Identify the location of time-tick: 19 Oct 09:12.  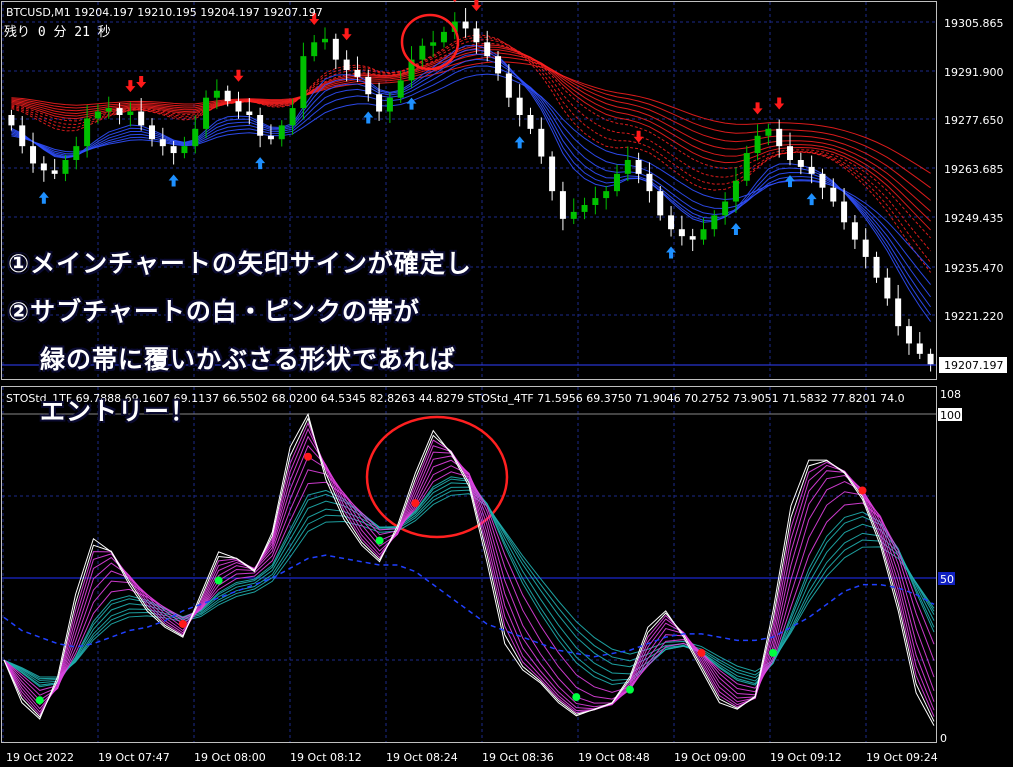
(806, 757).